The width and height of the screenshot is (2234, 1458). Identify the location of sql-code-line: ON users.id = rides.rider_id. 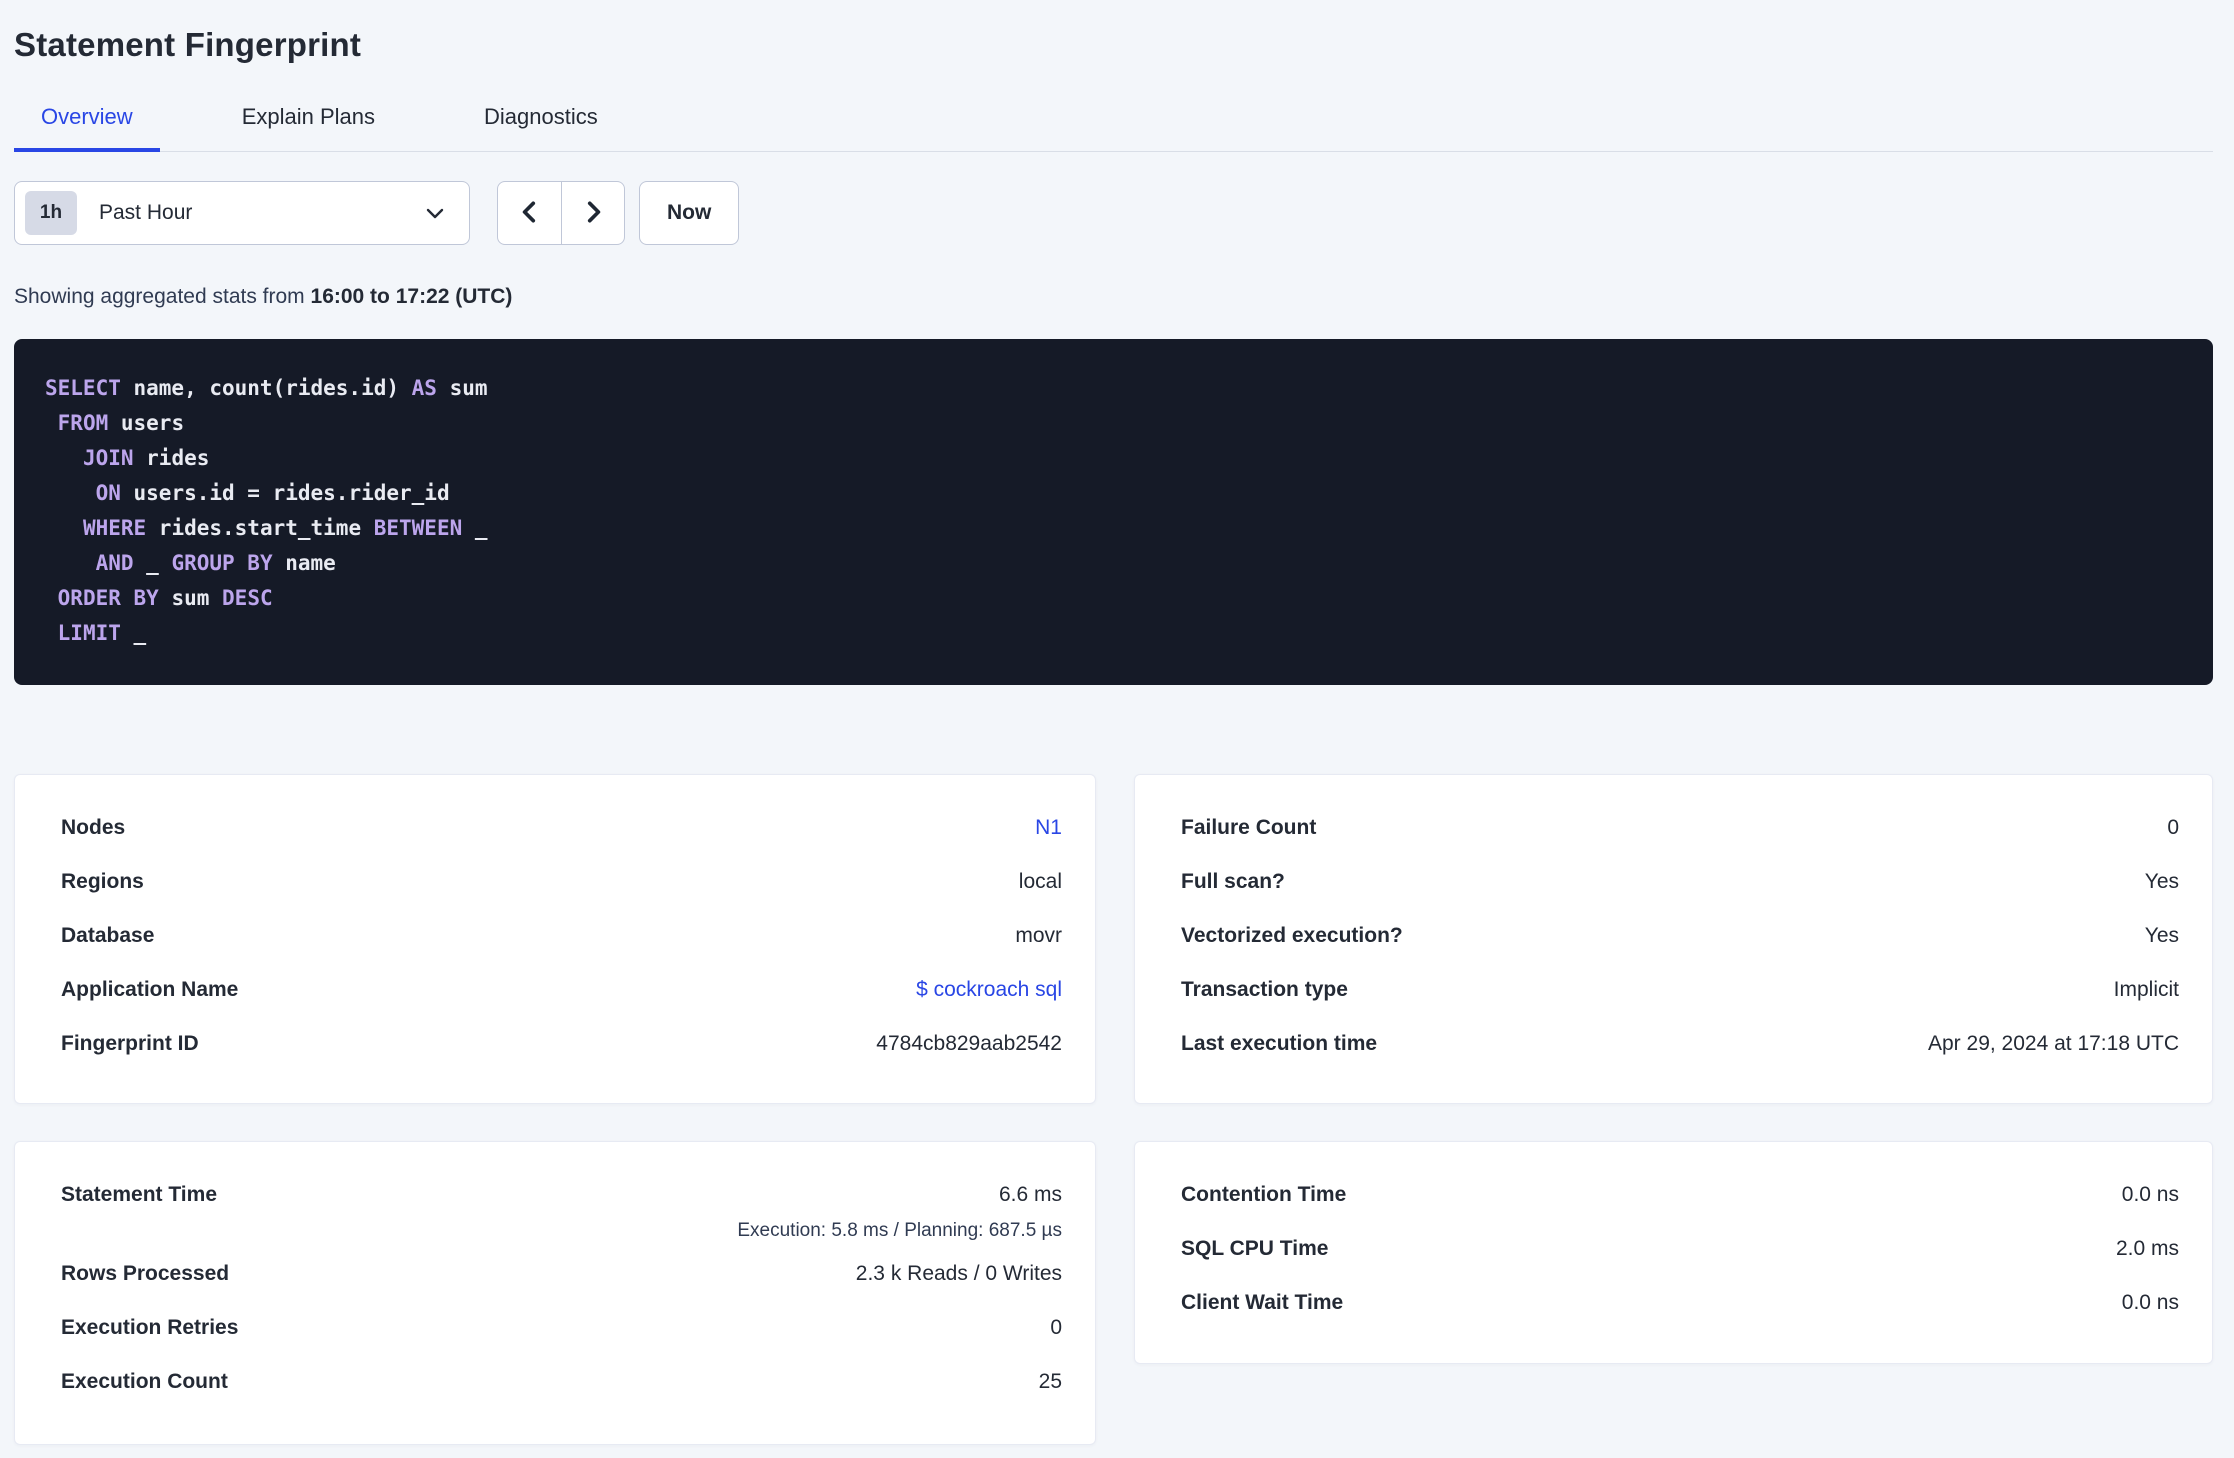
(1113, 493).